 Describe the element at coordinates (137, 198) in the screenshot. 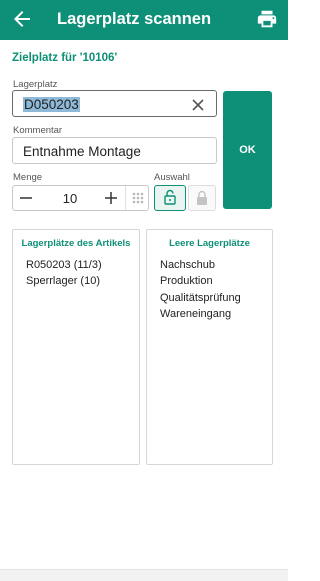

I see `keypad-icon` at that location.